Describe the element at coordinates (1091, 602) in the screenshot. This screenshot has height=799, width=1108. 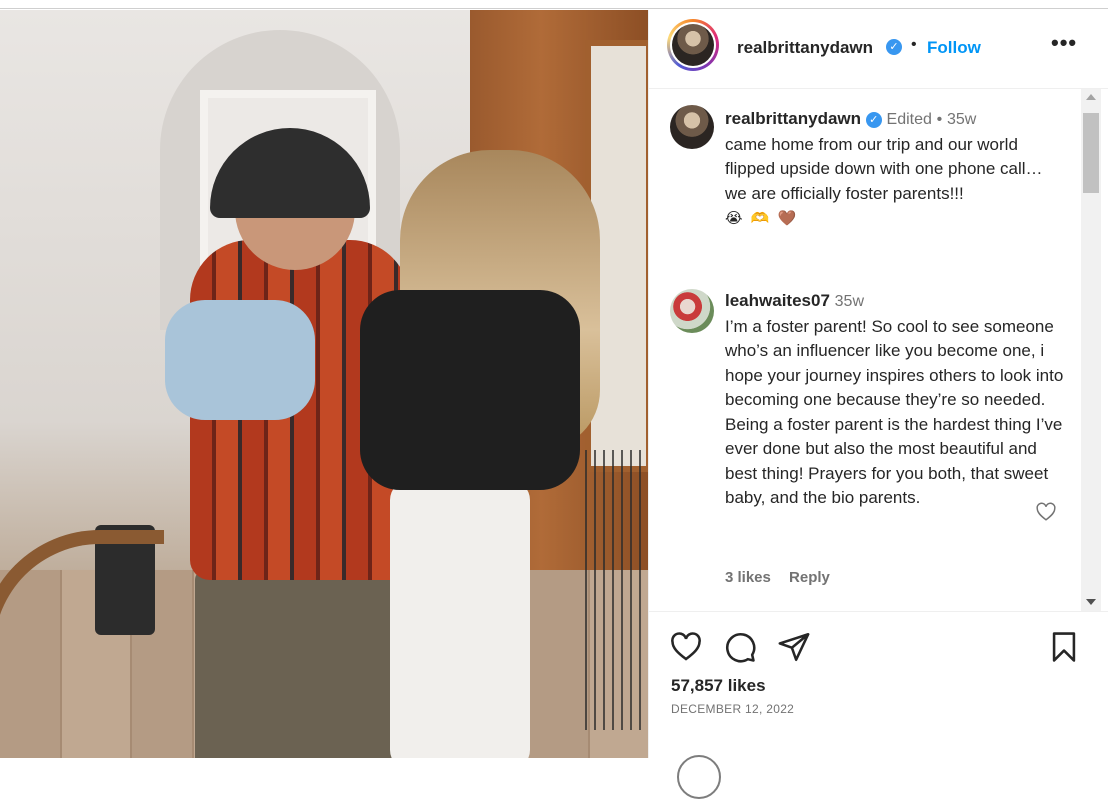
I see `scroll-down-arrow-icon` at that location.